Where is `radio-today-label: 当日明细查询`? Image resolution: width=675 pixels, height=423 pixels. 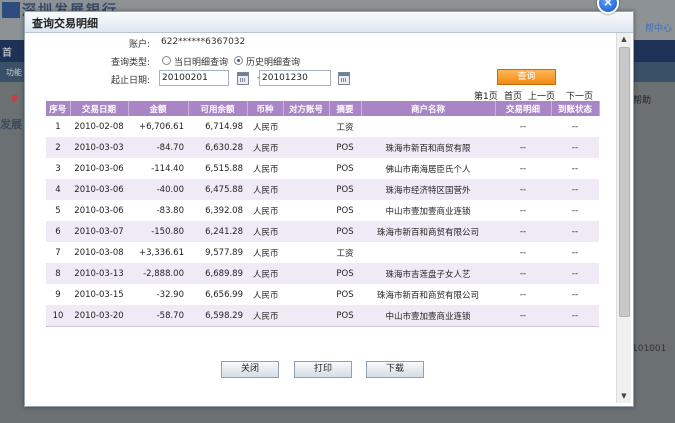
radio-today-label: 当日明细查询 is located at coordinates (201, 63).